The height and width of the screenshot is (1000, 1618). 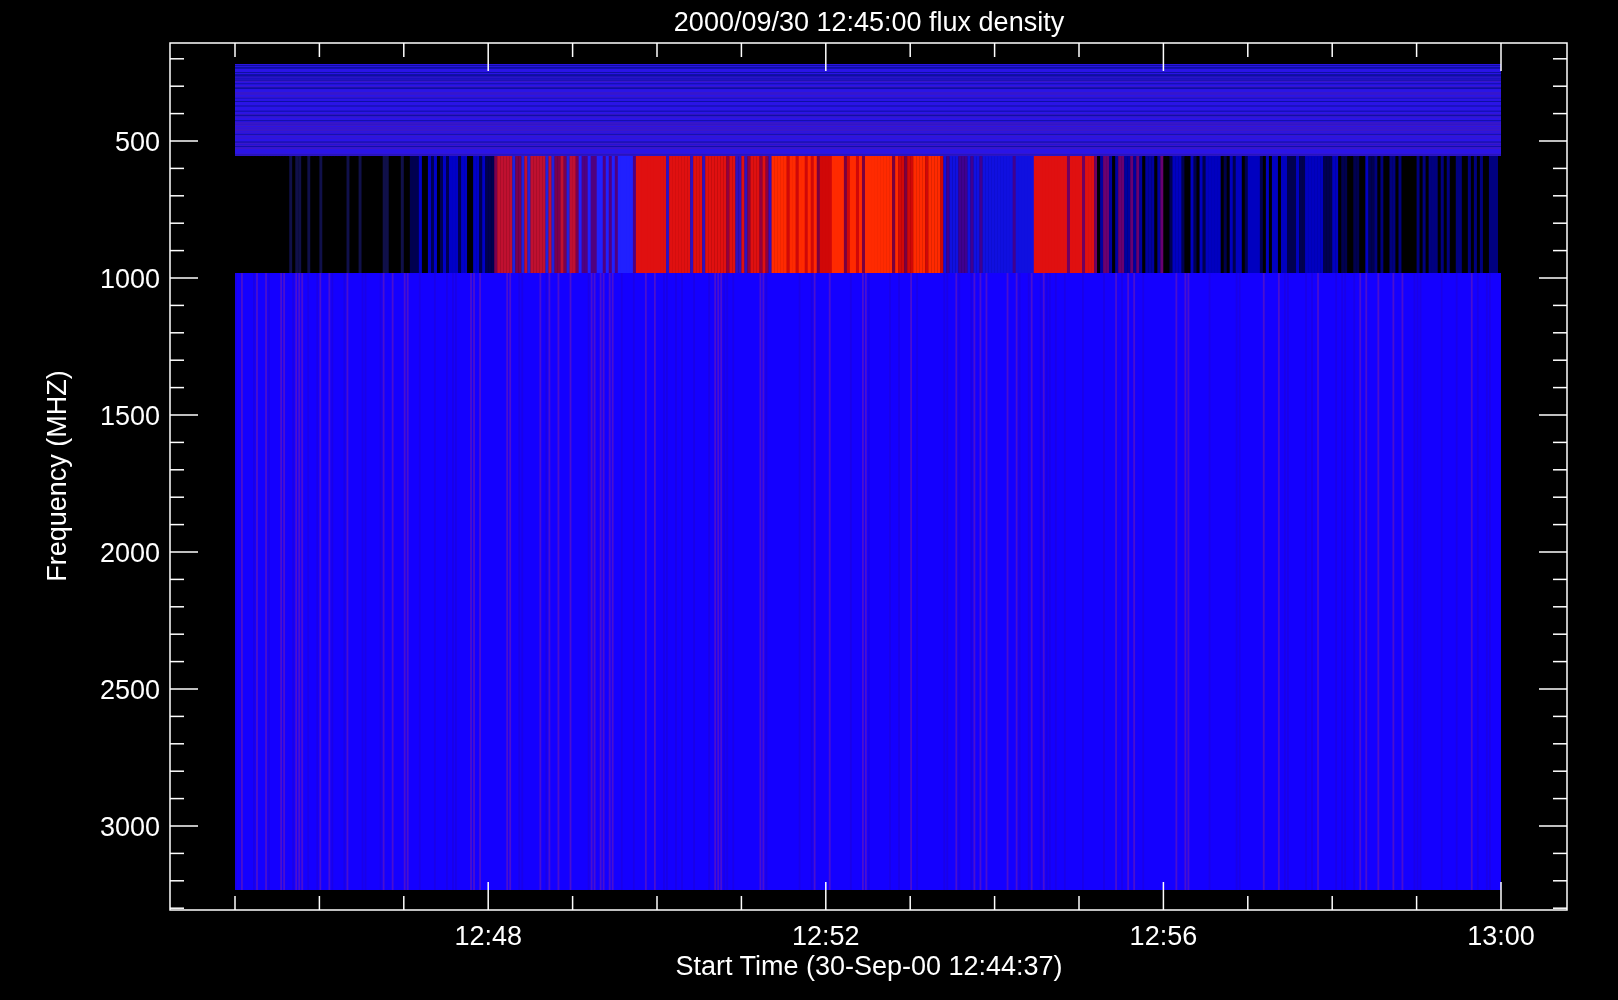 I want to click on tick-label: 3000, so click(x=129, y=827).